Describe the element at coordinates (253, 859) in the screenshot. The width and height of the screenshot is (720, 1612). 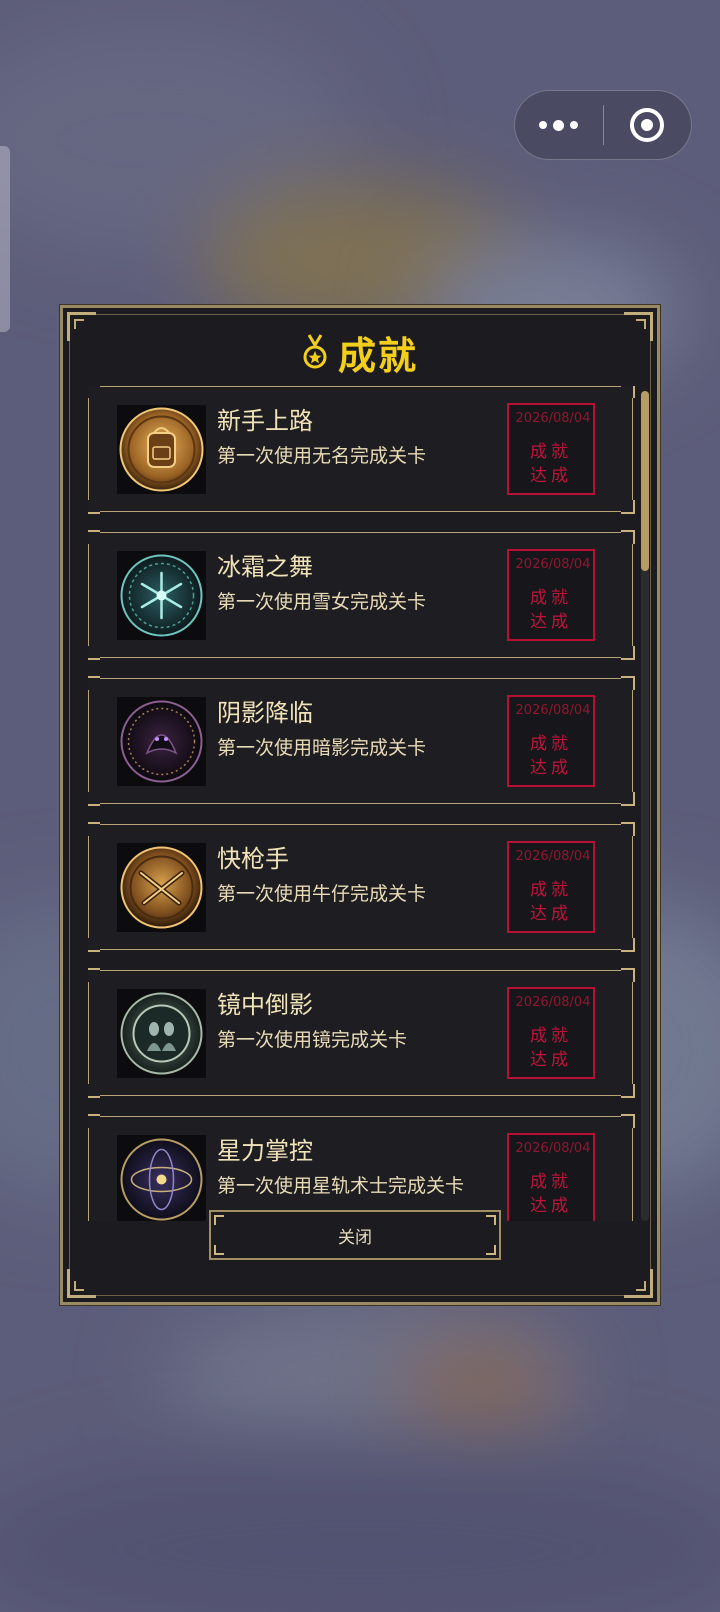
I see `achievement-name: 快枪手` at that location.